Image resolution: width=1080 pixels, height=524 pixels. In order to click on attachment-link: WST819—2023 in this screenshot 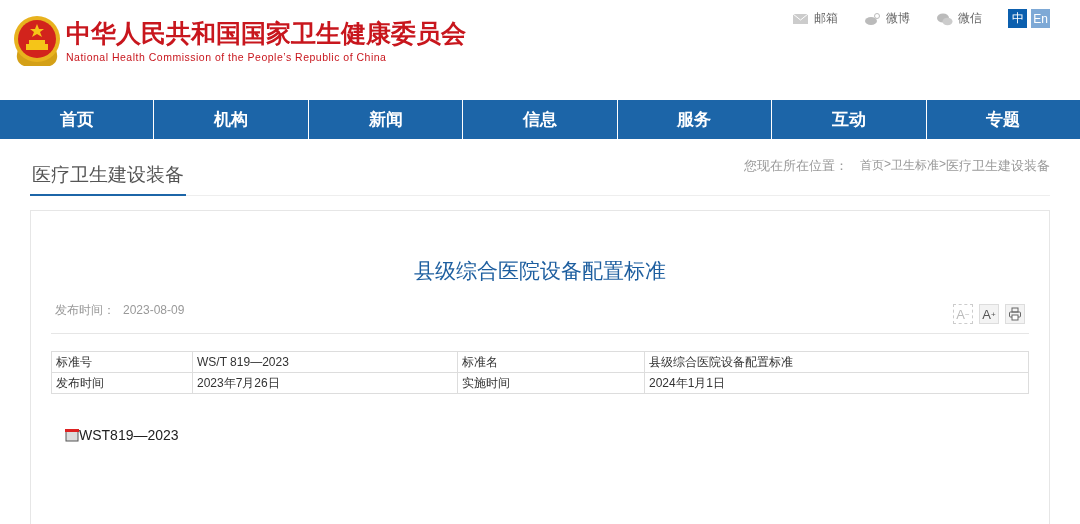, I will do `click(122, 435)`.